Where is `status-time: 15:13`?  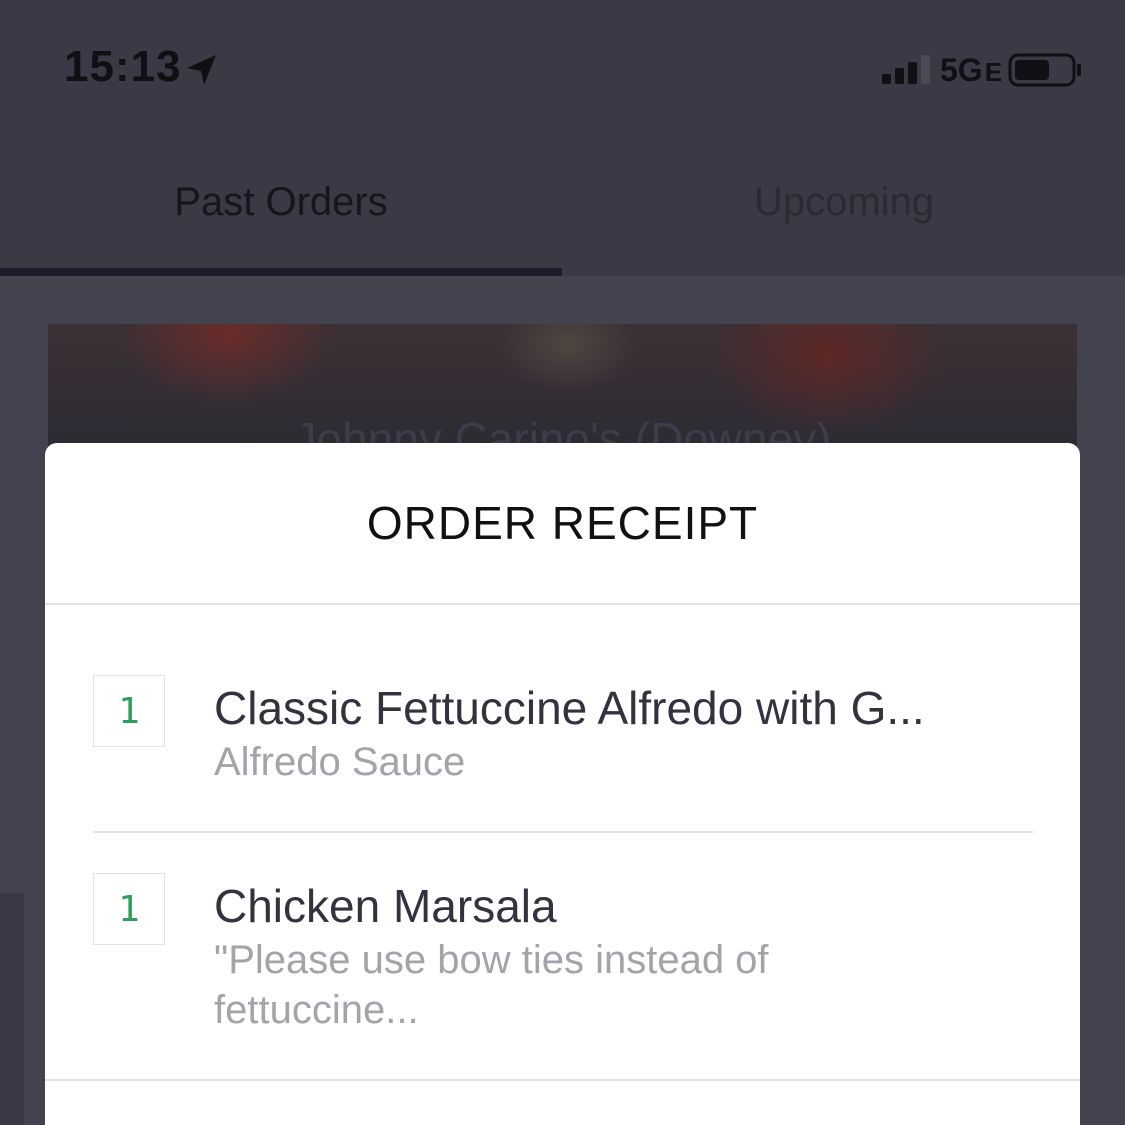 status-time: 15:13 is located at coordinates (123, 66).